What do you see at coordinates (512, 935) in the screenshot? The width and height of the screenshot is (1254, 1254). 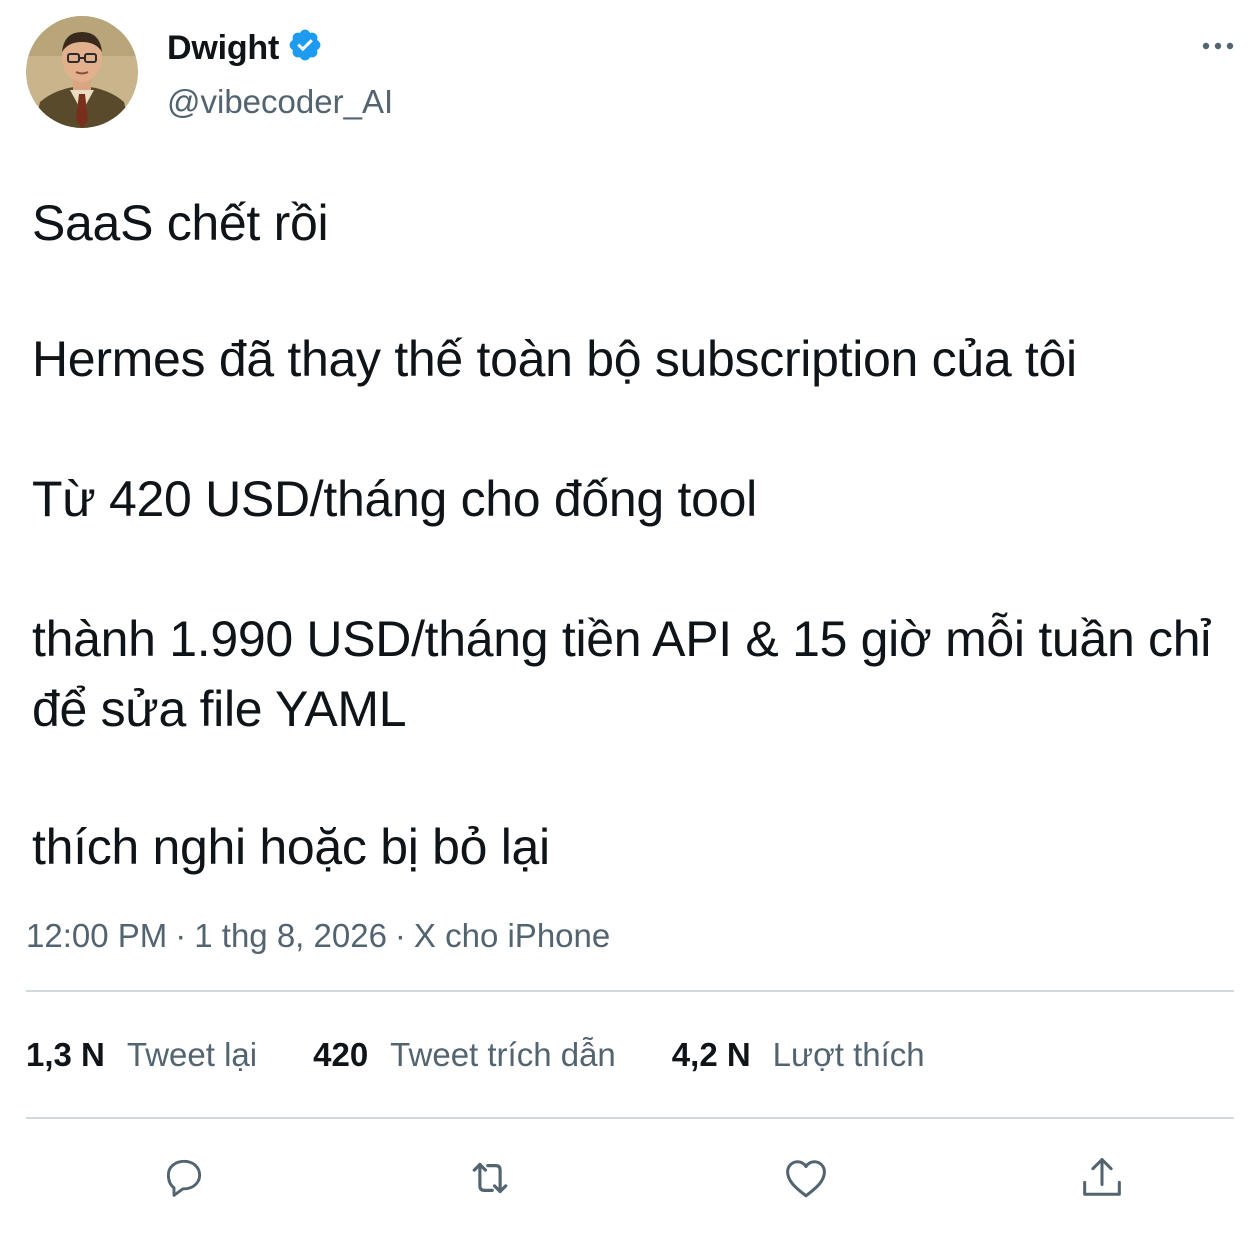 I see `tweet-source: X cho iPhone` at bounding box center [512, 935].